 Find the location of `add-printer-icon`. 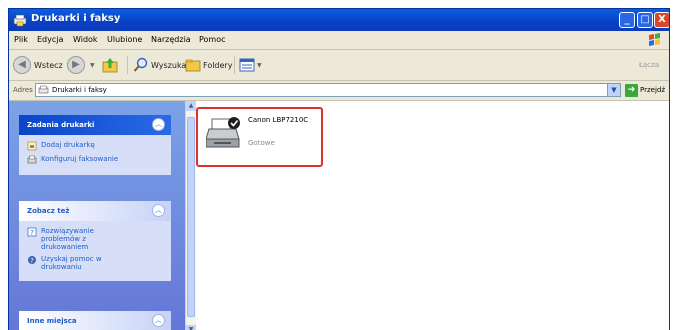

add-printer-icon is located at coordinates (32, 146).